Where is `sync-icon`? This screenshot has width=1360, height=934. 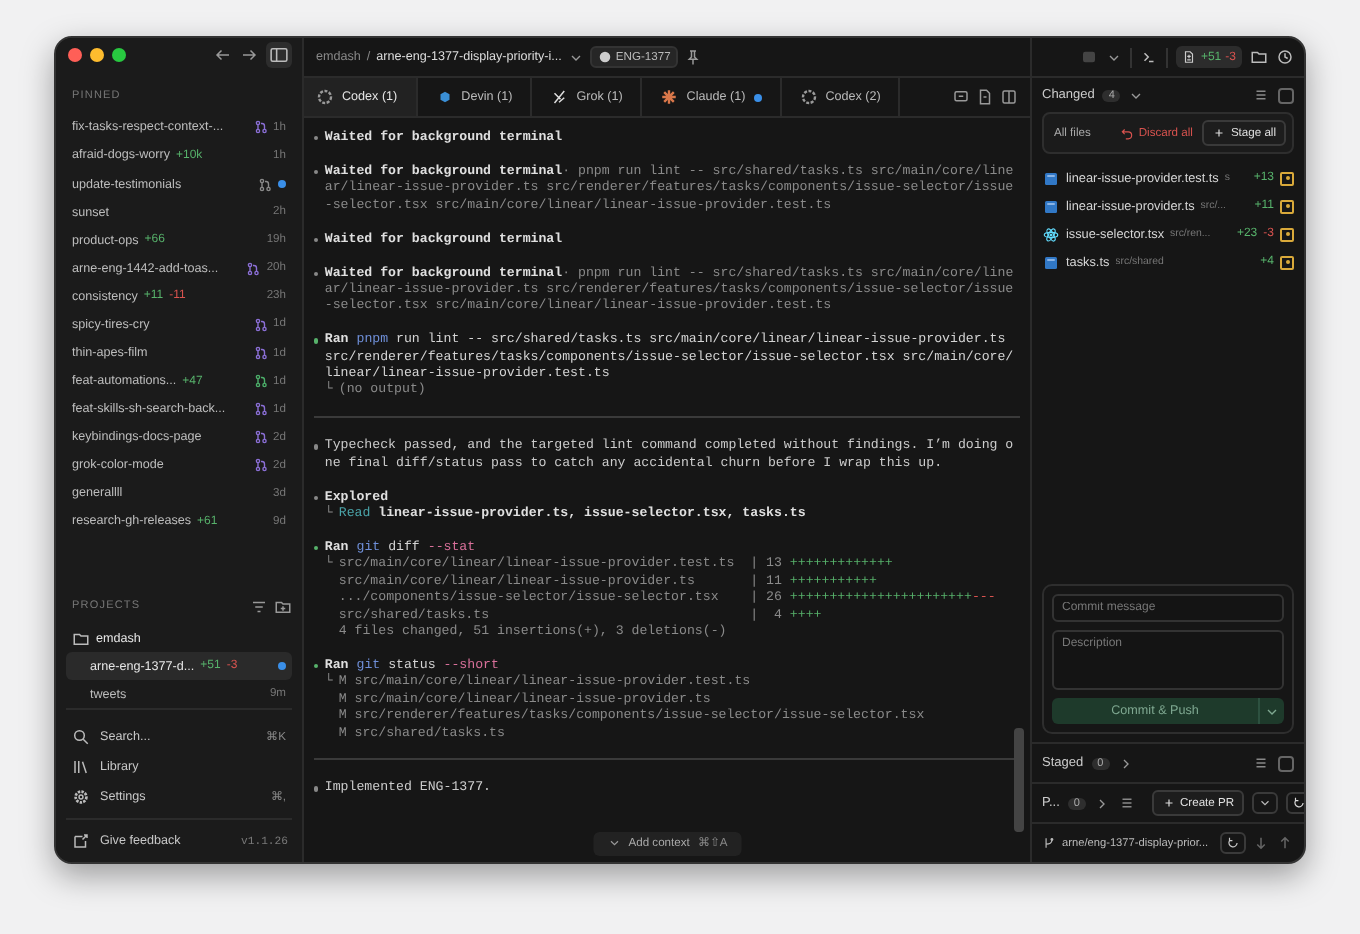
sync-icon is located at coordinates (1233, 843).